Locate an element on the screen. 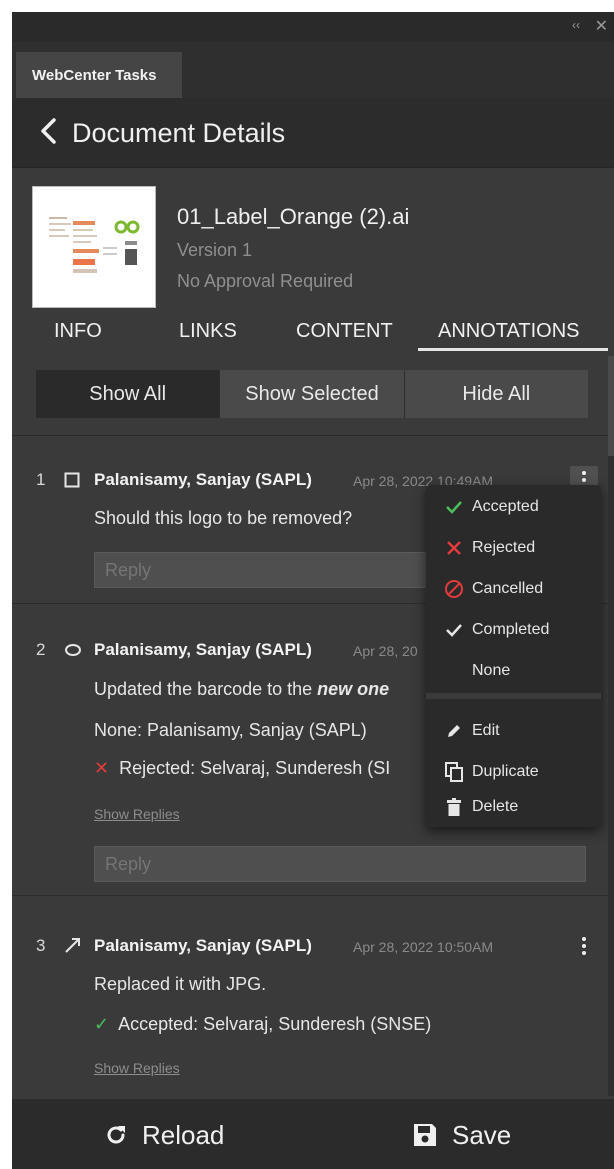  ellipse-icon is located at coordinates (73, 650).